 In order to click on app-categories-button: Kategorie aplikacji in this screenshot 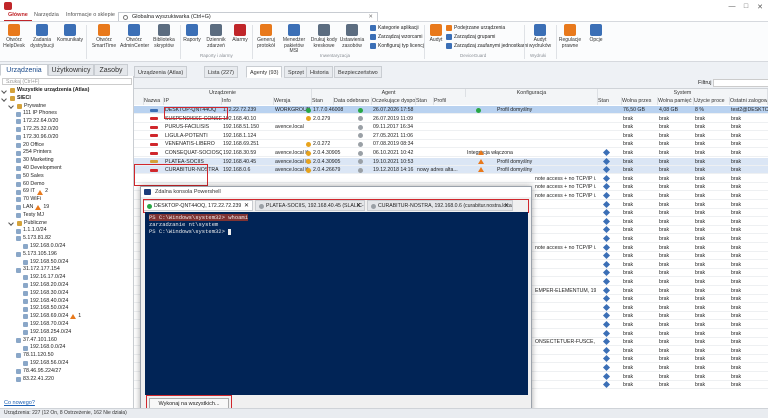, I will do `click(394, 28)`.